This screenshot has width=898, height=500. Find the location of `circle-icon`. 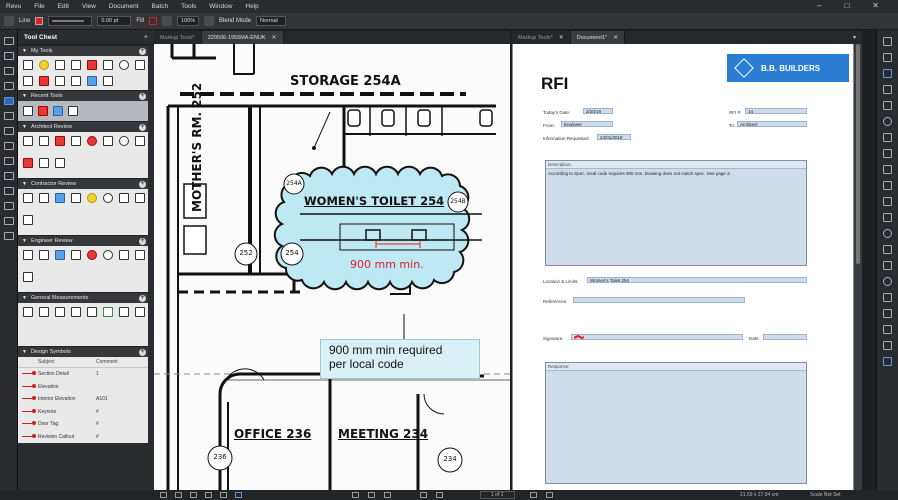

circle-icon is located at coordinates (887, 281).